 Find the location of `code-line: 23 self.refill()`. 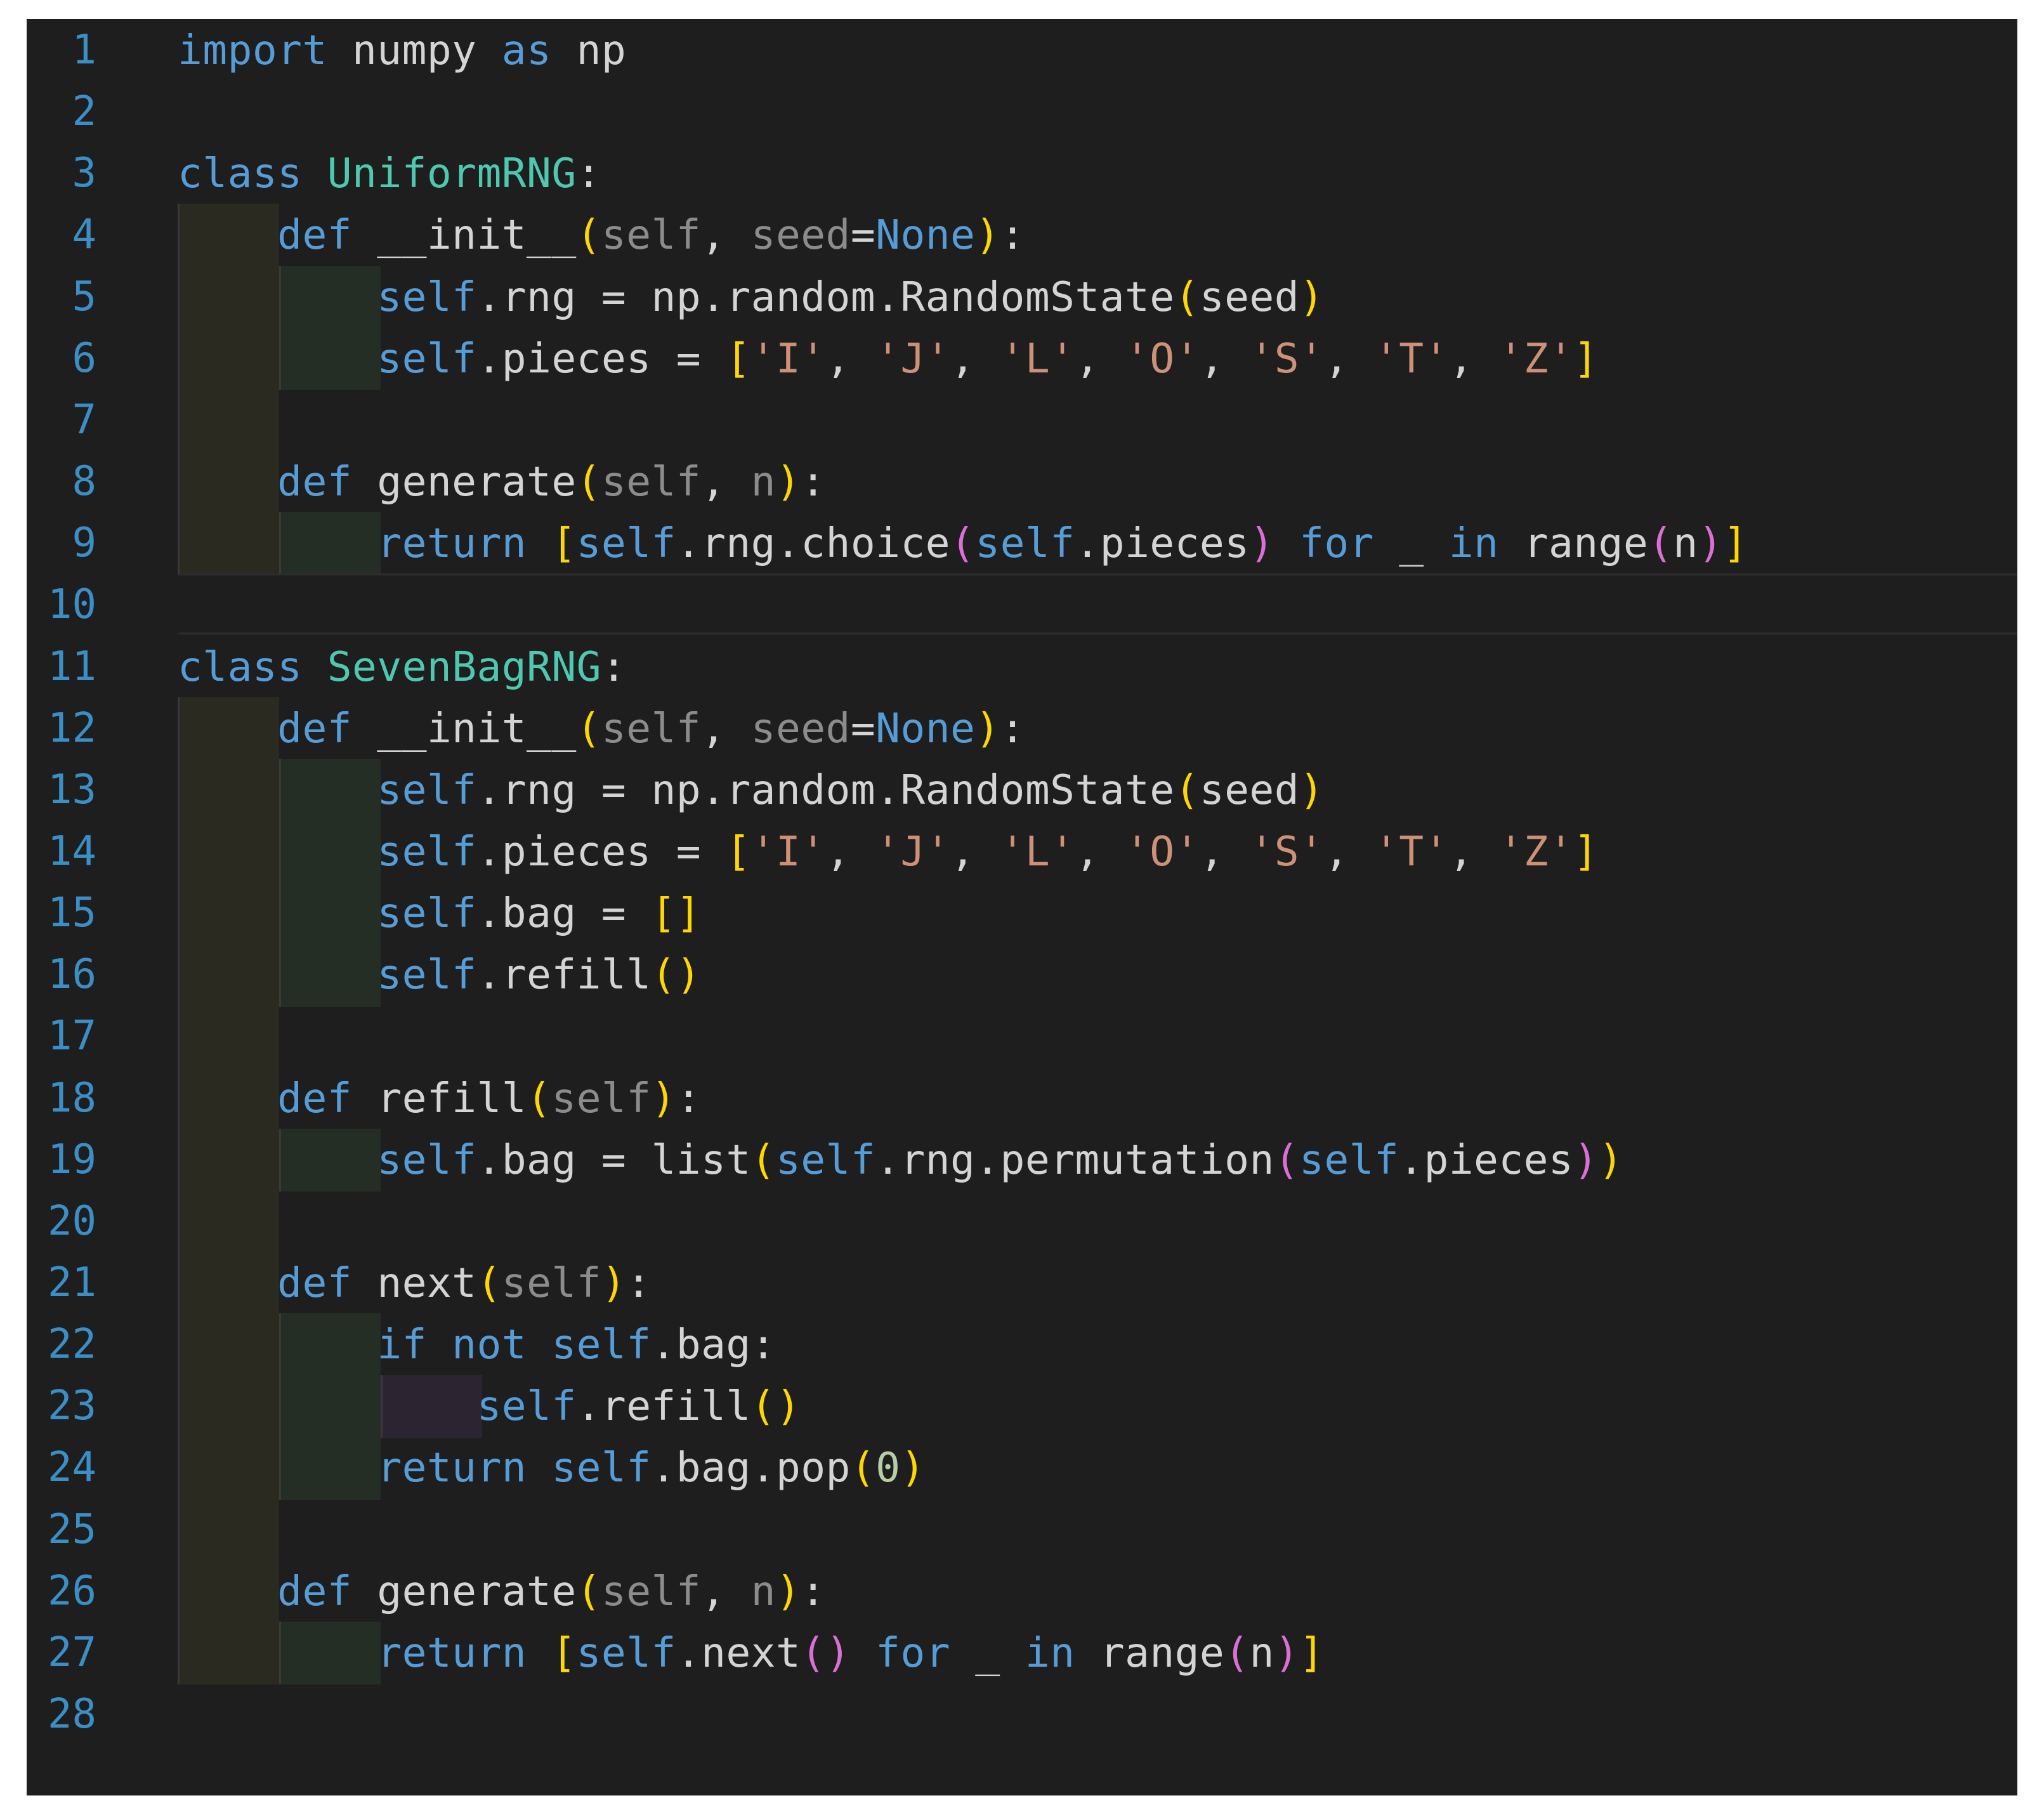

code-line: 23 self.refill() is located at coordinates (1022, 1406).